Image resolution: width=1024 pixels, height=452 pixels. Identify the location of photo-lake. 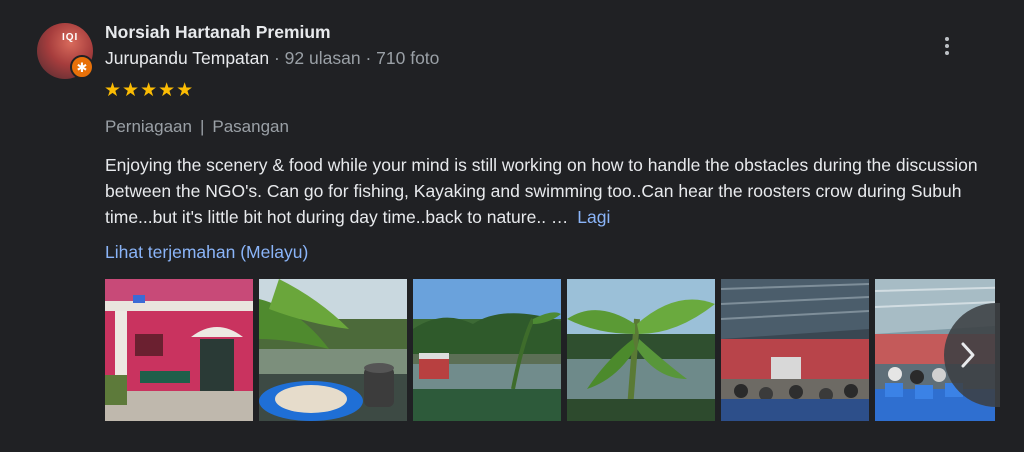
(487, 350).